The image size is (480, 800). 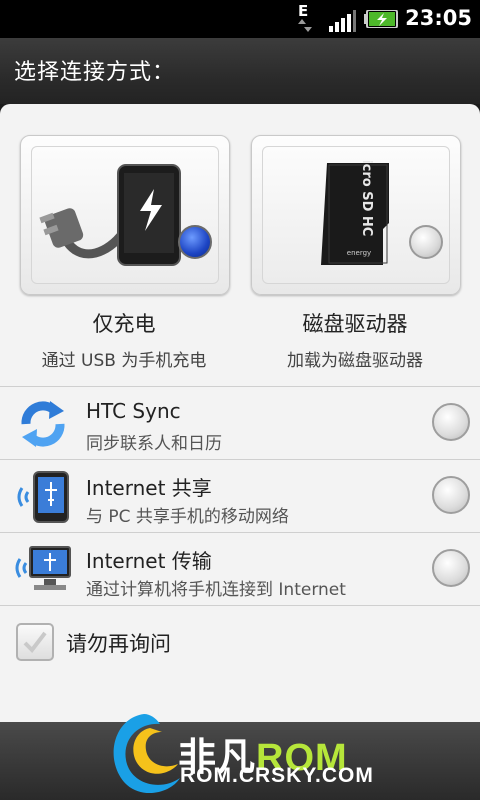 What do you see at coordinates (451, 568) in the screenshot?
I see `internet-pass-through-radio` at bounding box center [451, 568].